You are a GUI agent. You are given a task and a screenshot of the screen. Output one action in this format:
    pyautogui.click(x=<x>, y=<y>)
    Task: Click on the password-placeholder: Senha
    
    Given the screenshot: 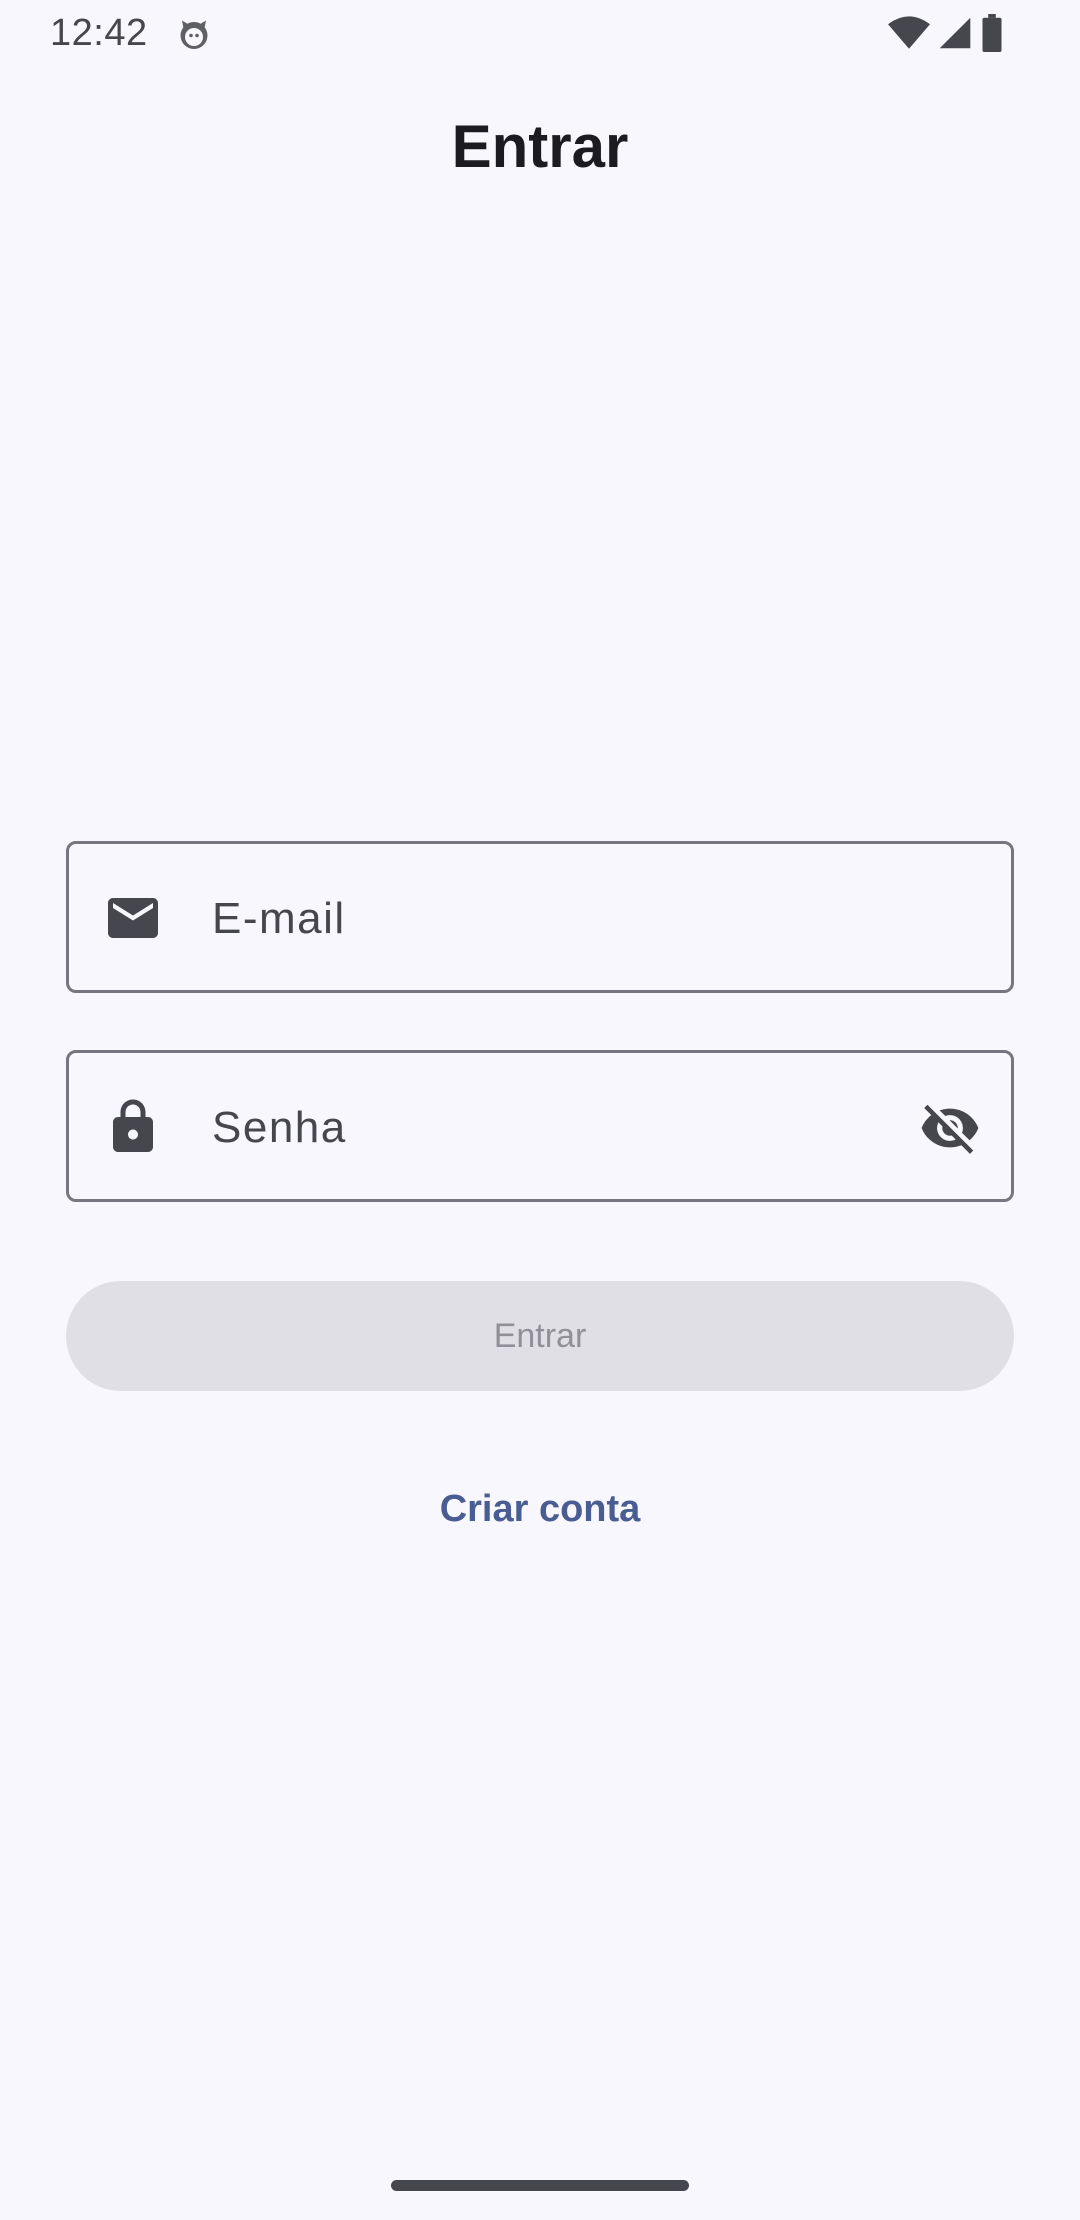 What is the action you would take?
    pyautogui.click(x=279, y=1127)
    